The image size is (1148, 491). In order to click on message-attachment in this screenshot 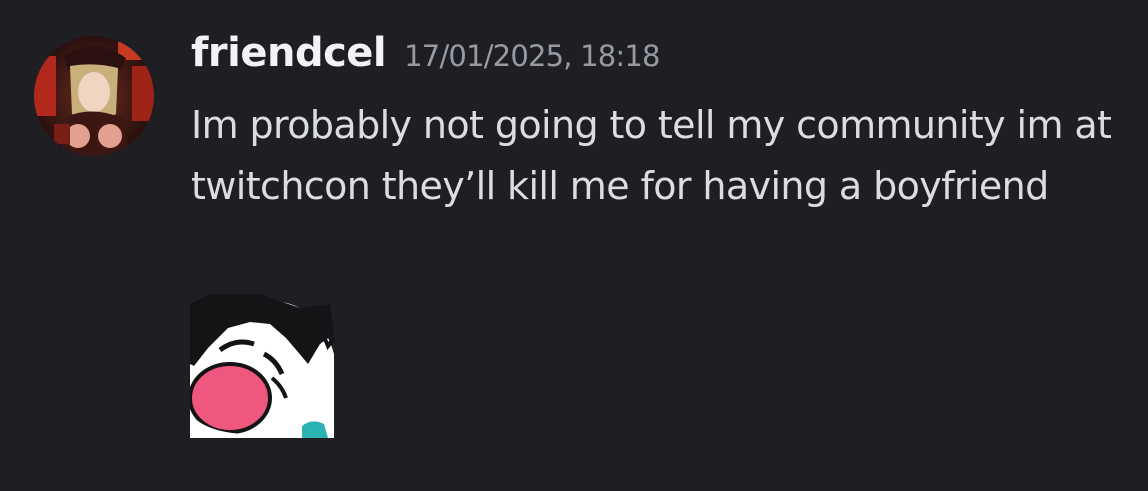, I will do `click(262, 366)`.